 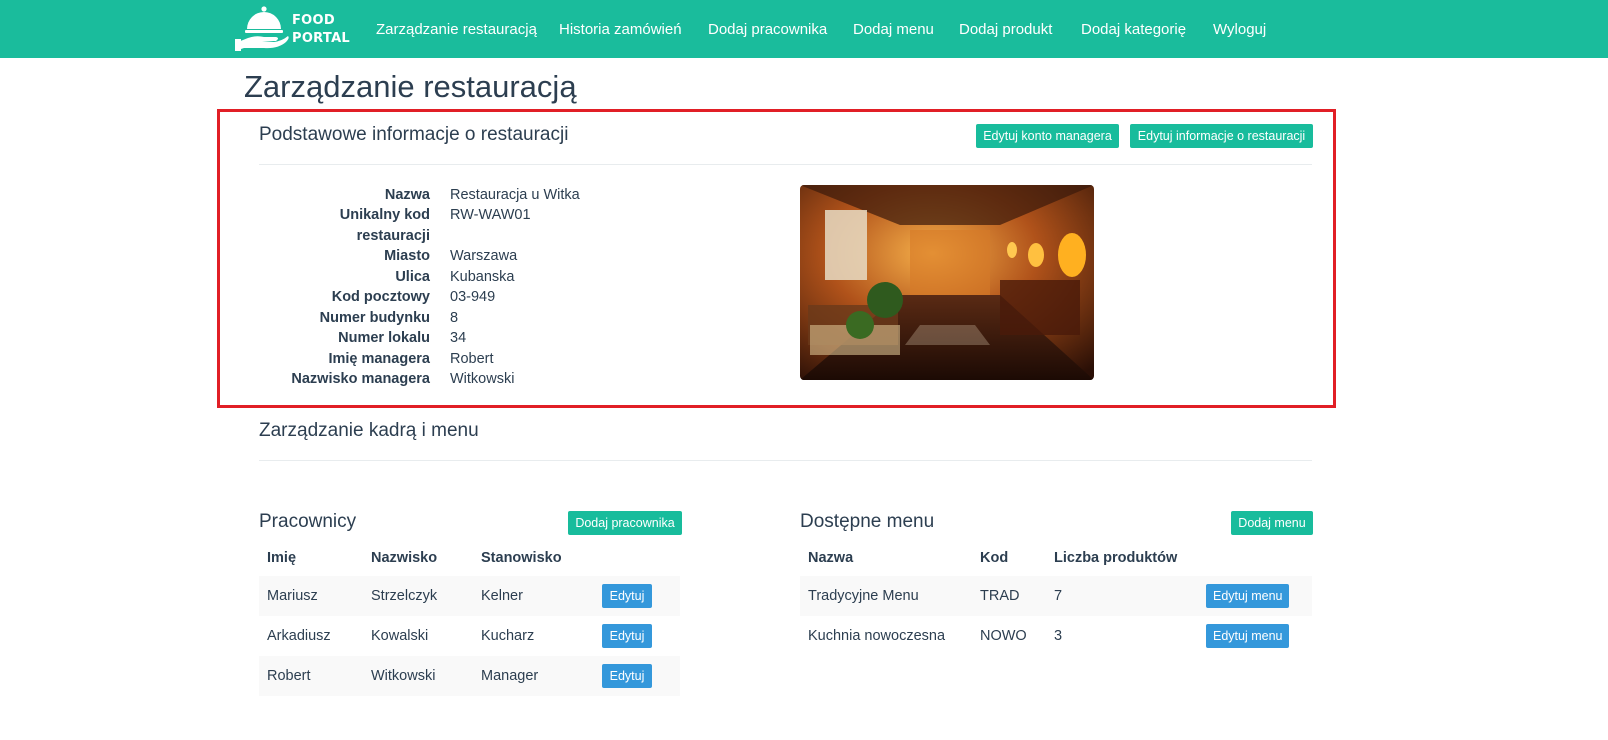 I want to click on info-value-unique-code: RW-WAW01, so click(x=490, y=215).